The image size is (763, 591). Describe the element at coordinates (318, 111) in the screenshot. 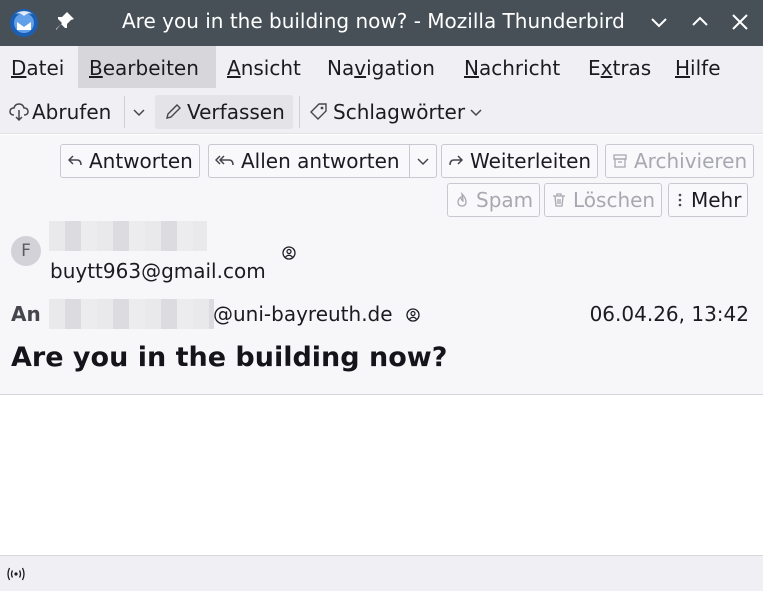

I see `tag-icon` at that location.